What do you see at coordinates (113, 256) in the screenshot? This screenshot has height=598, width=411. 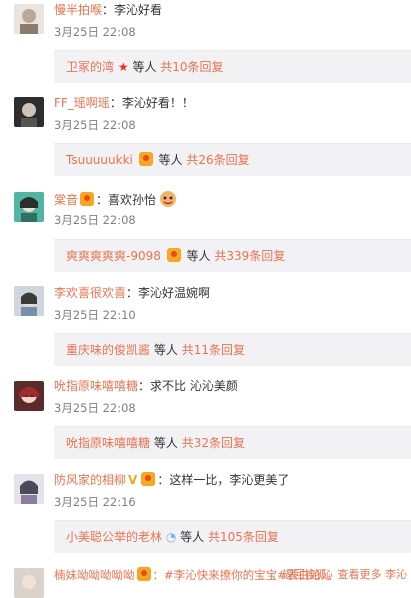 I see `reply-username: 爽爽爽爽爽-9098` at bounding box center [113, 256].